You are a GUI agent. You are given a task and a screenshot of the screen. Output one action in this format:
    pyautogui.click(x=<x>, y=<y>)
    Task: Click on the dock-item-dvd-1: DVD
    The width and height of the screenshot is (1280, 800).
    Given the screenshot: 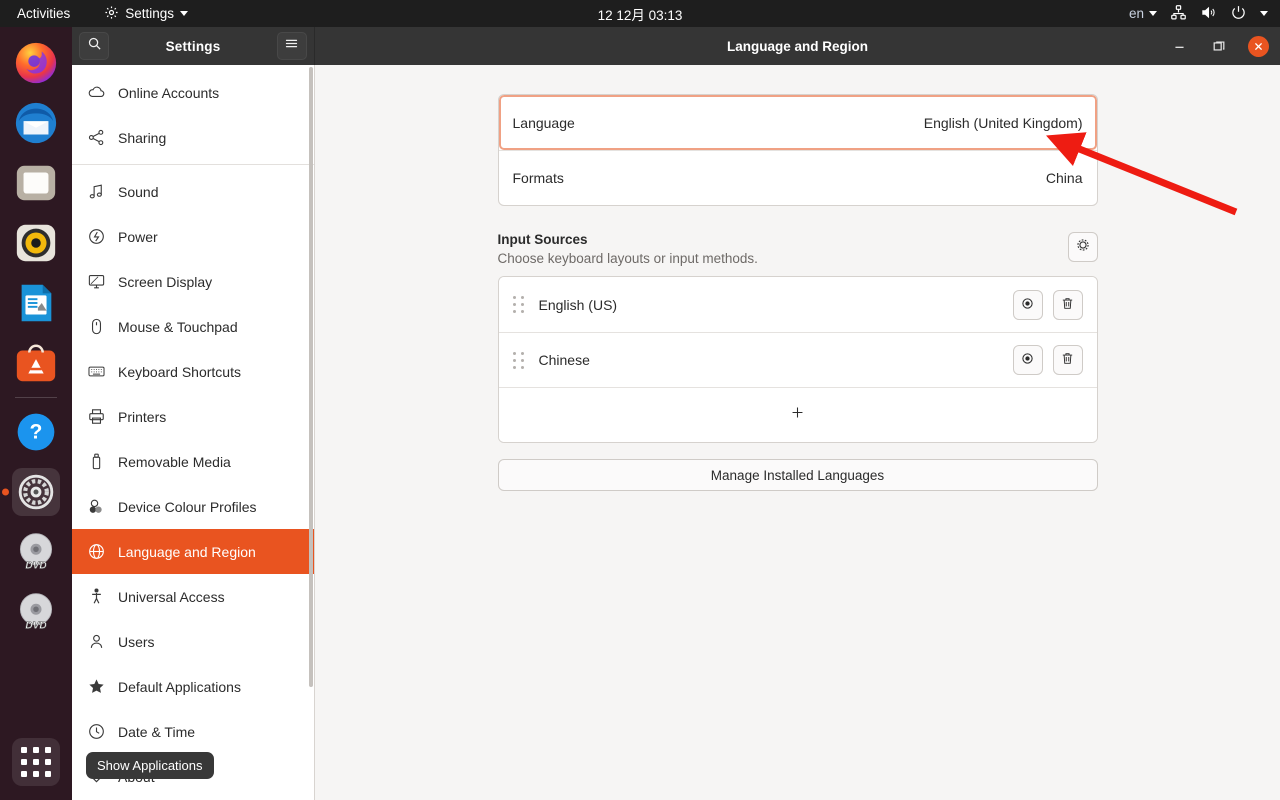 What is the action you would take?
    pyautogui.click(x=36, y=552)
    